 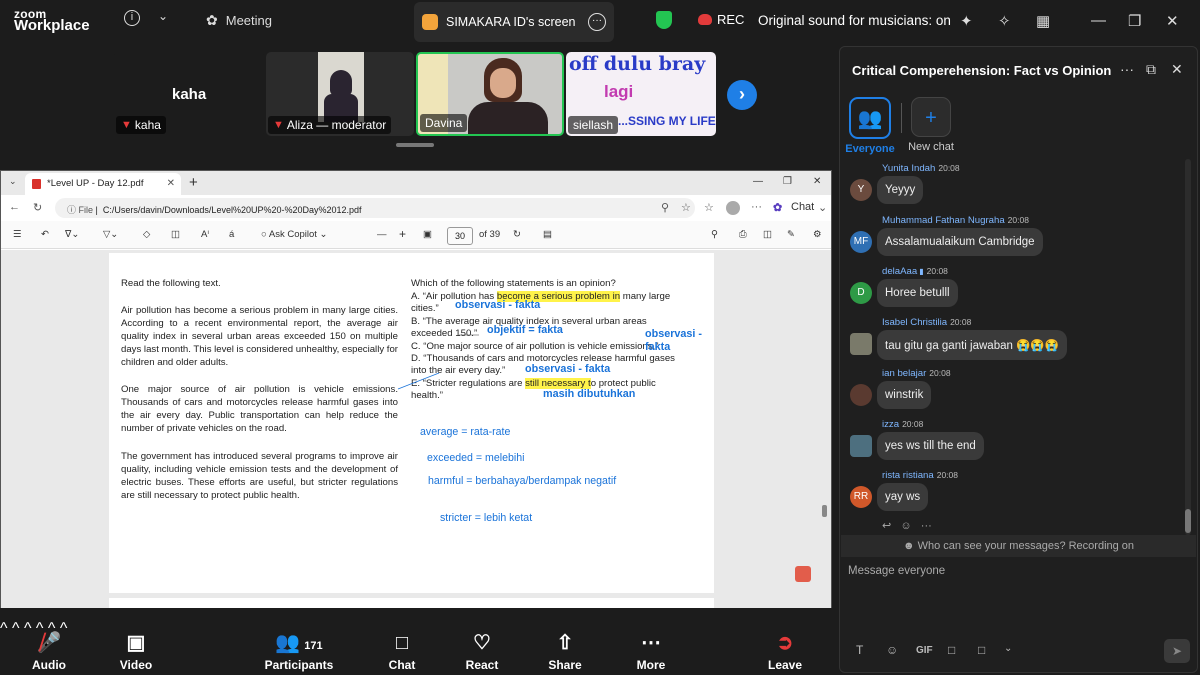 What do you see at coordinates (415, 145) in the screenshot?
I see `resize-handle` at bounding box center [415, 145].